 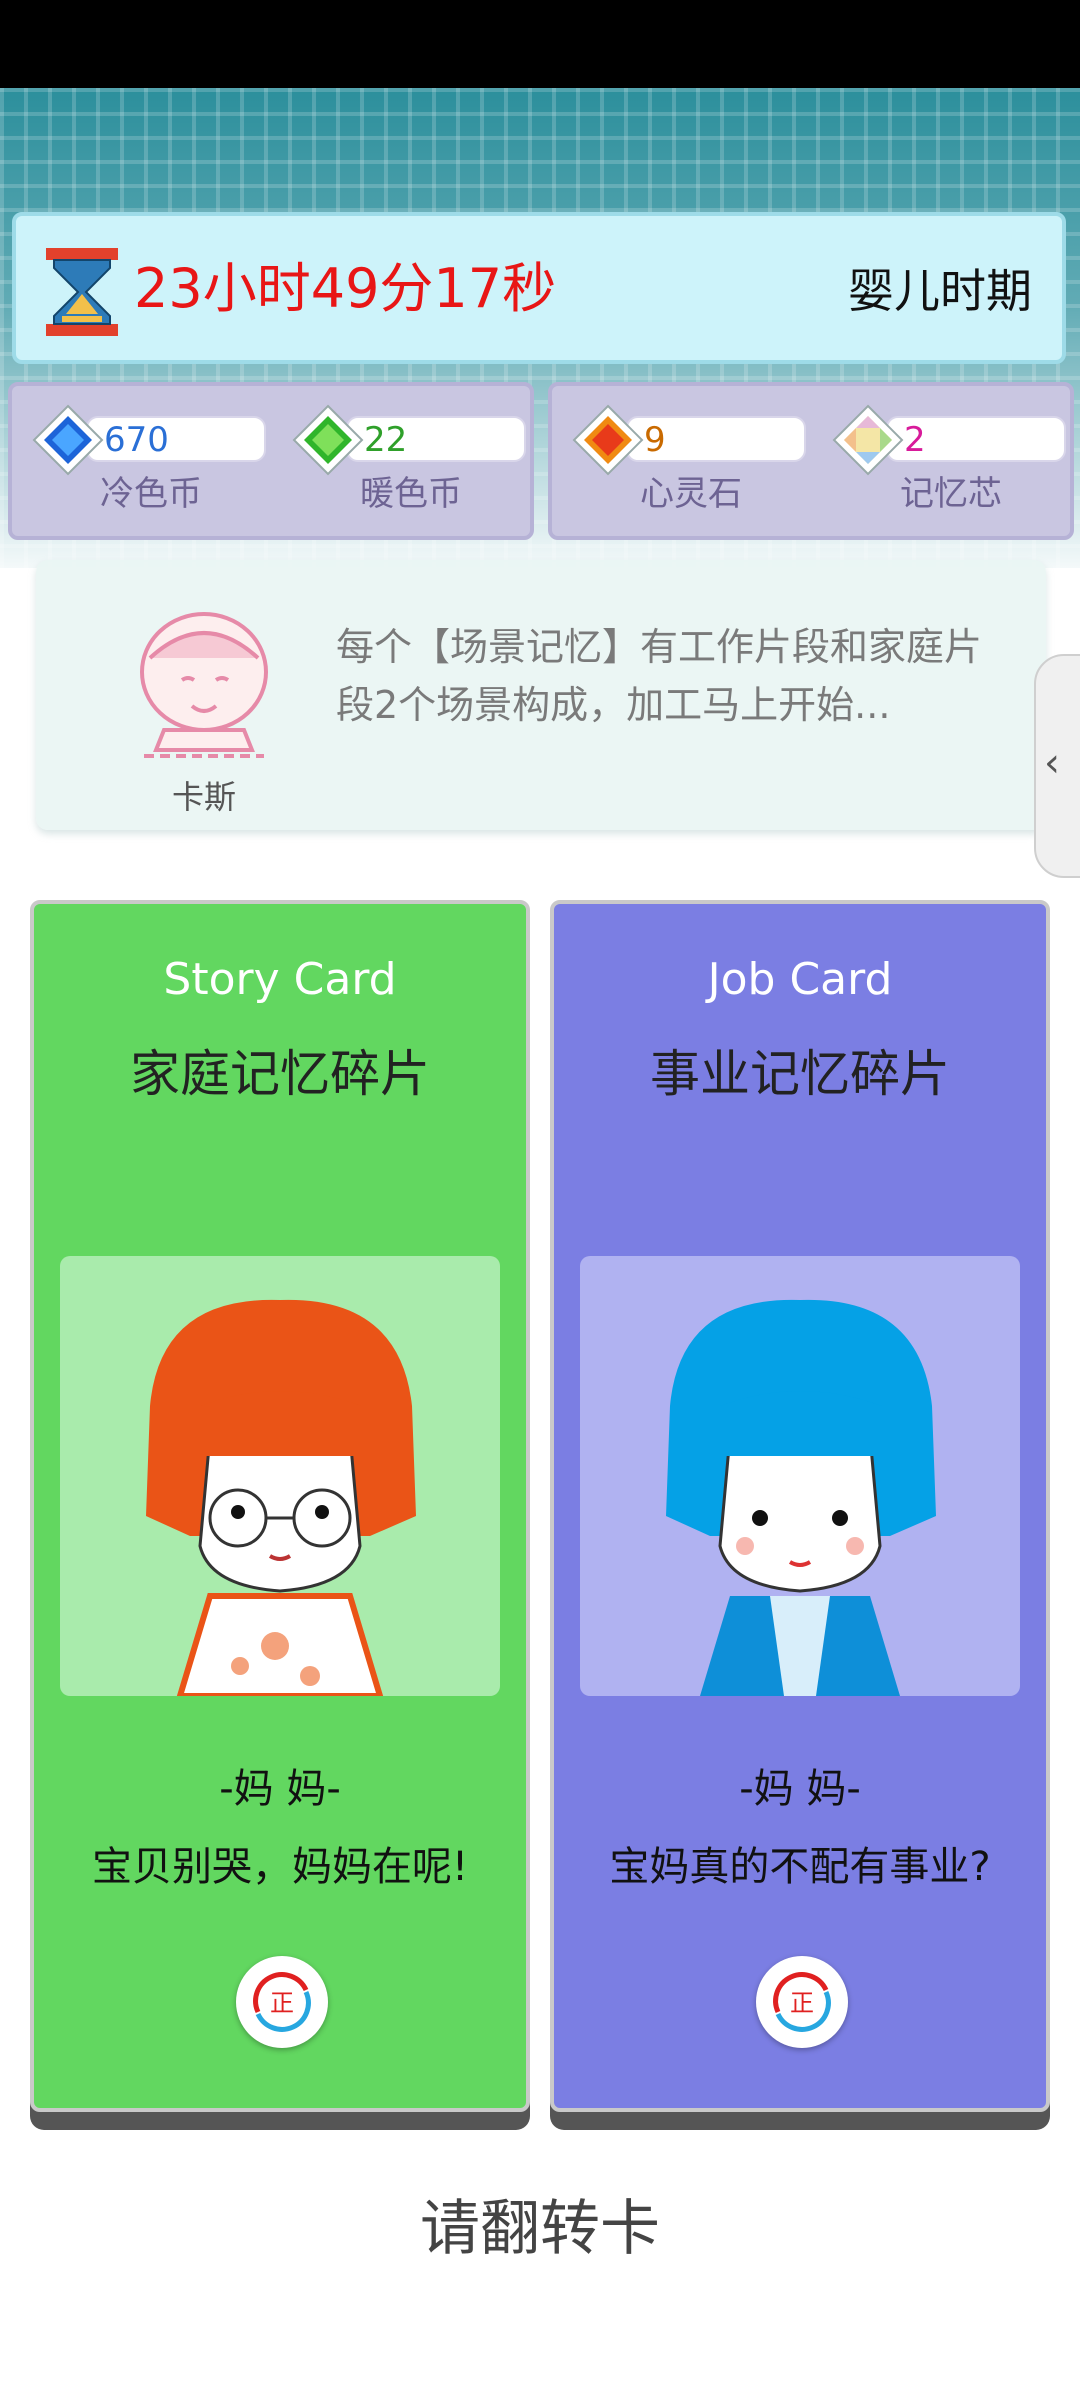 I want to click on blue-gem-icon, so click(x=68, y=440).